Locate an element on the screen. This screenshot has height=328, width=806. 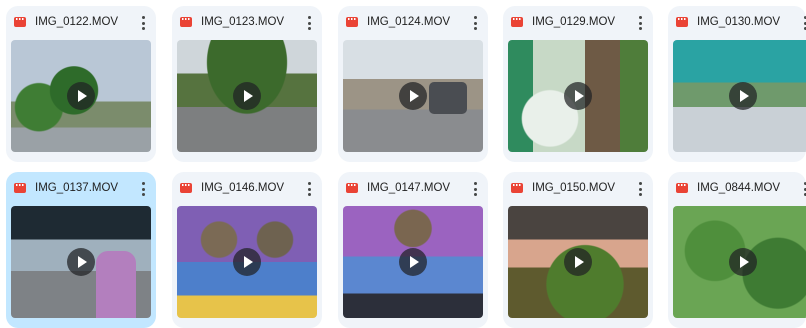
file-name: IMG_0150.MOV is located at coordinates (574, 188).